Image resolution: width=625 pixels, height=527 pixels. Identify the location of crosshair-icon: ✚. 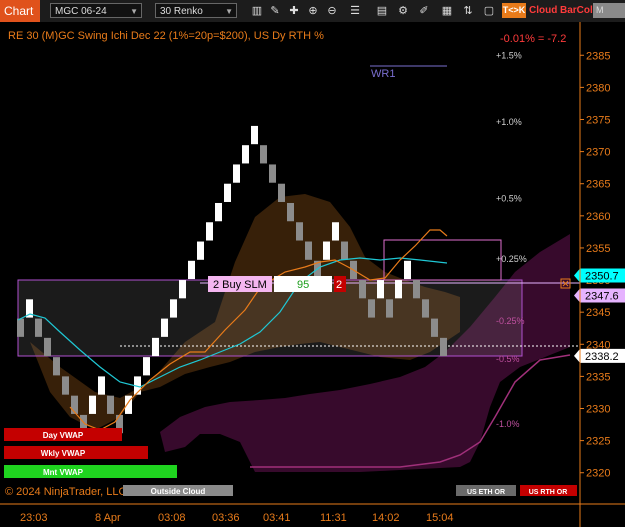
(294, 11).